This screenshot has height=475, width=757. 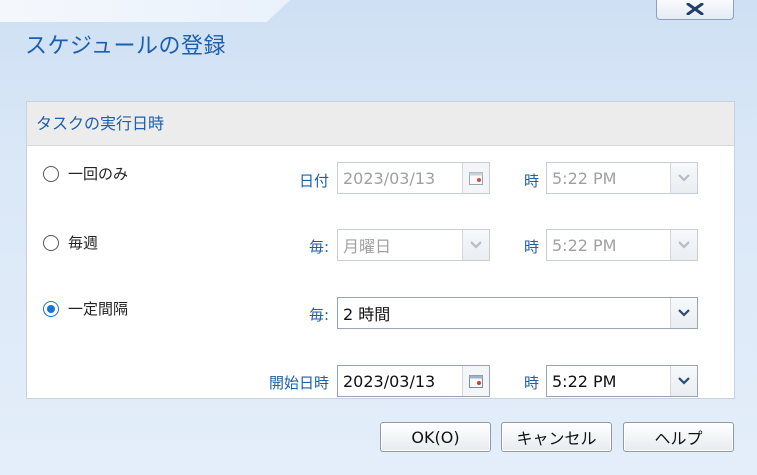 What do you see at coordinates (145, 11) in the screenshot?
I see `titlebar-sheen` at bounding box center [145, 11].